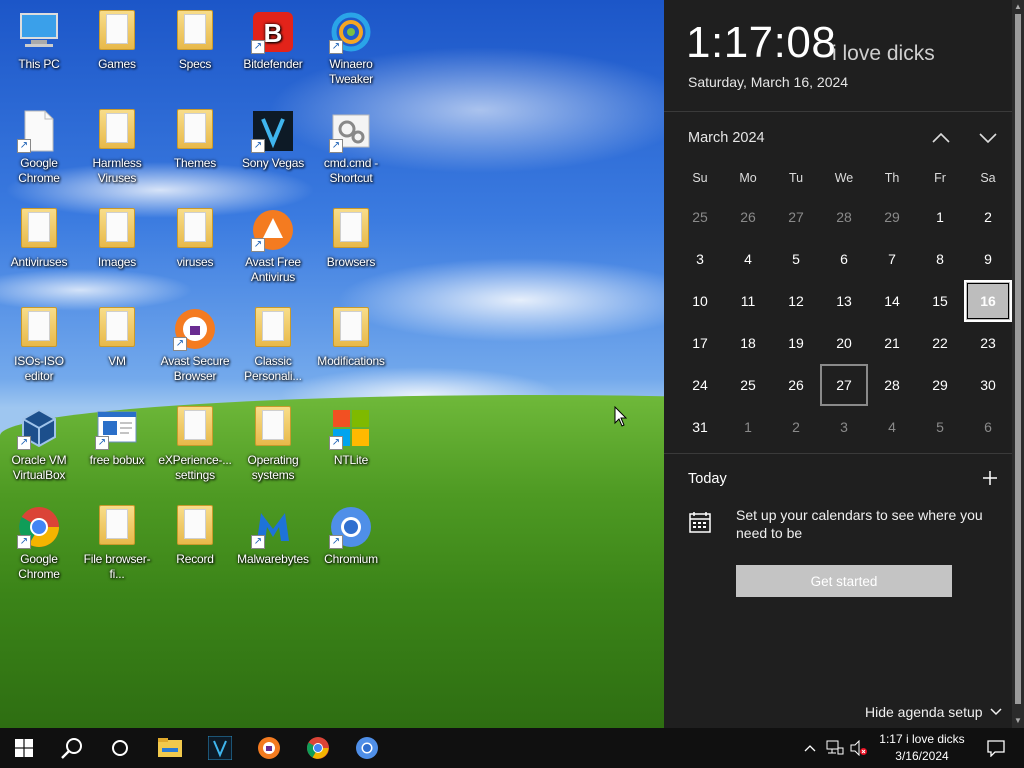 This screenshot has height=768, width=1024. Describe the element at coordinates (892, 259) in the screenshot. I see `calendar-day: 7` at that location.